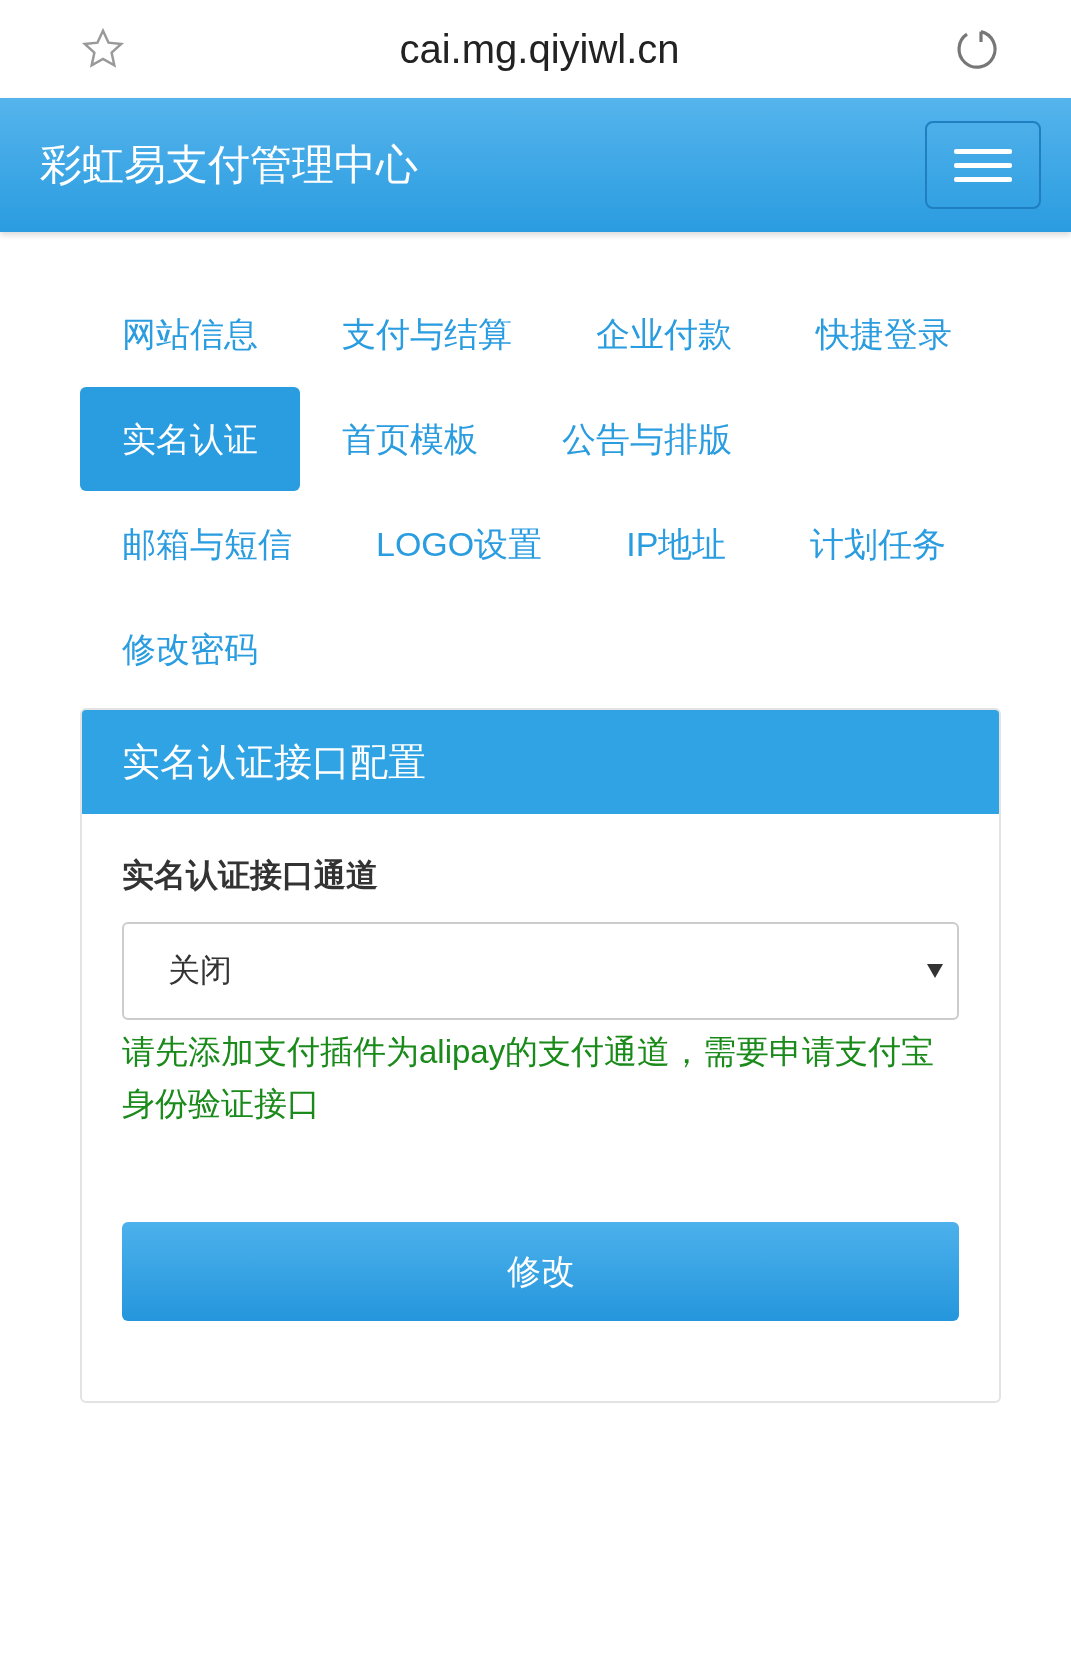 The width and height of the screenshot is (1071, 1672). What do you see at coordinates (190, 439) in the screenshot?
I see `tab: 实名认证` at bounding box center [190, 439].